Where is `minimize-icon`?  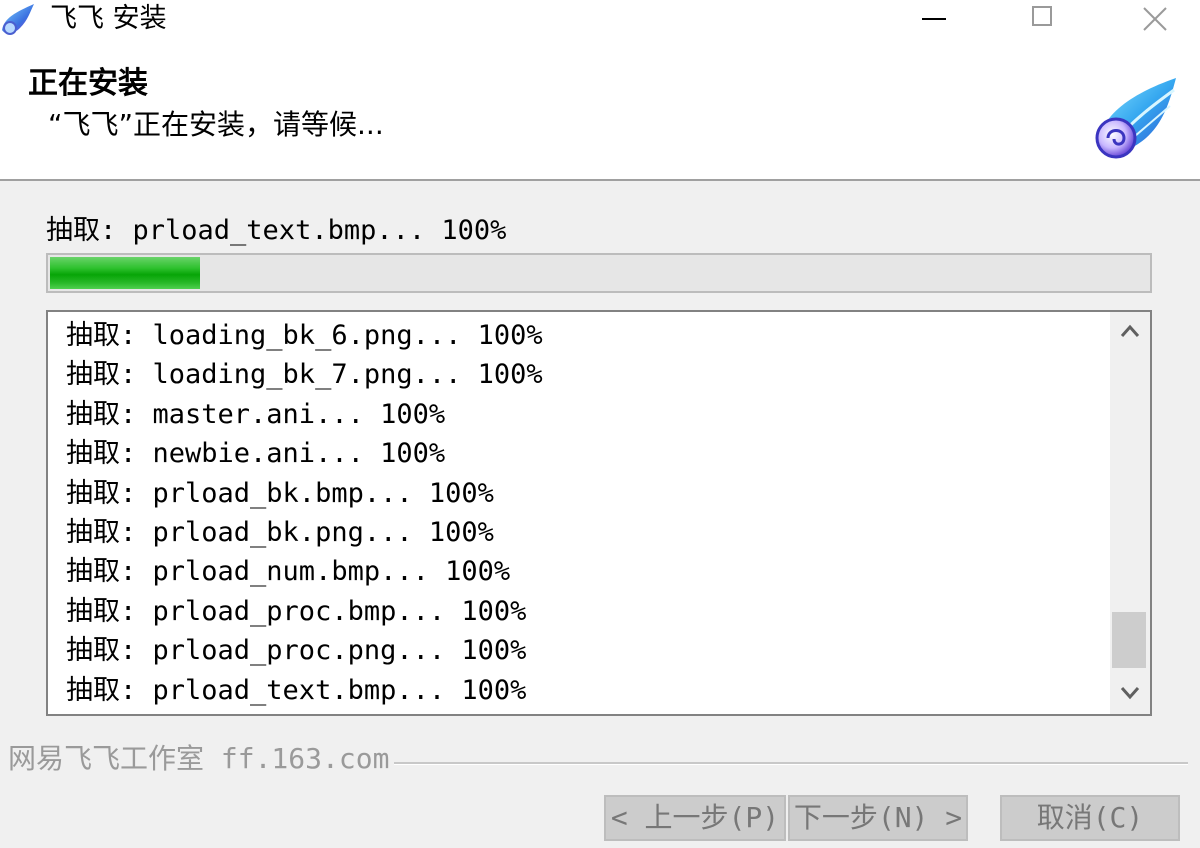
minimize-icon is located at coordinates (934, 19).